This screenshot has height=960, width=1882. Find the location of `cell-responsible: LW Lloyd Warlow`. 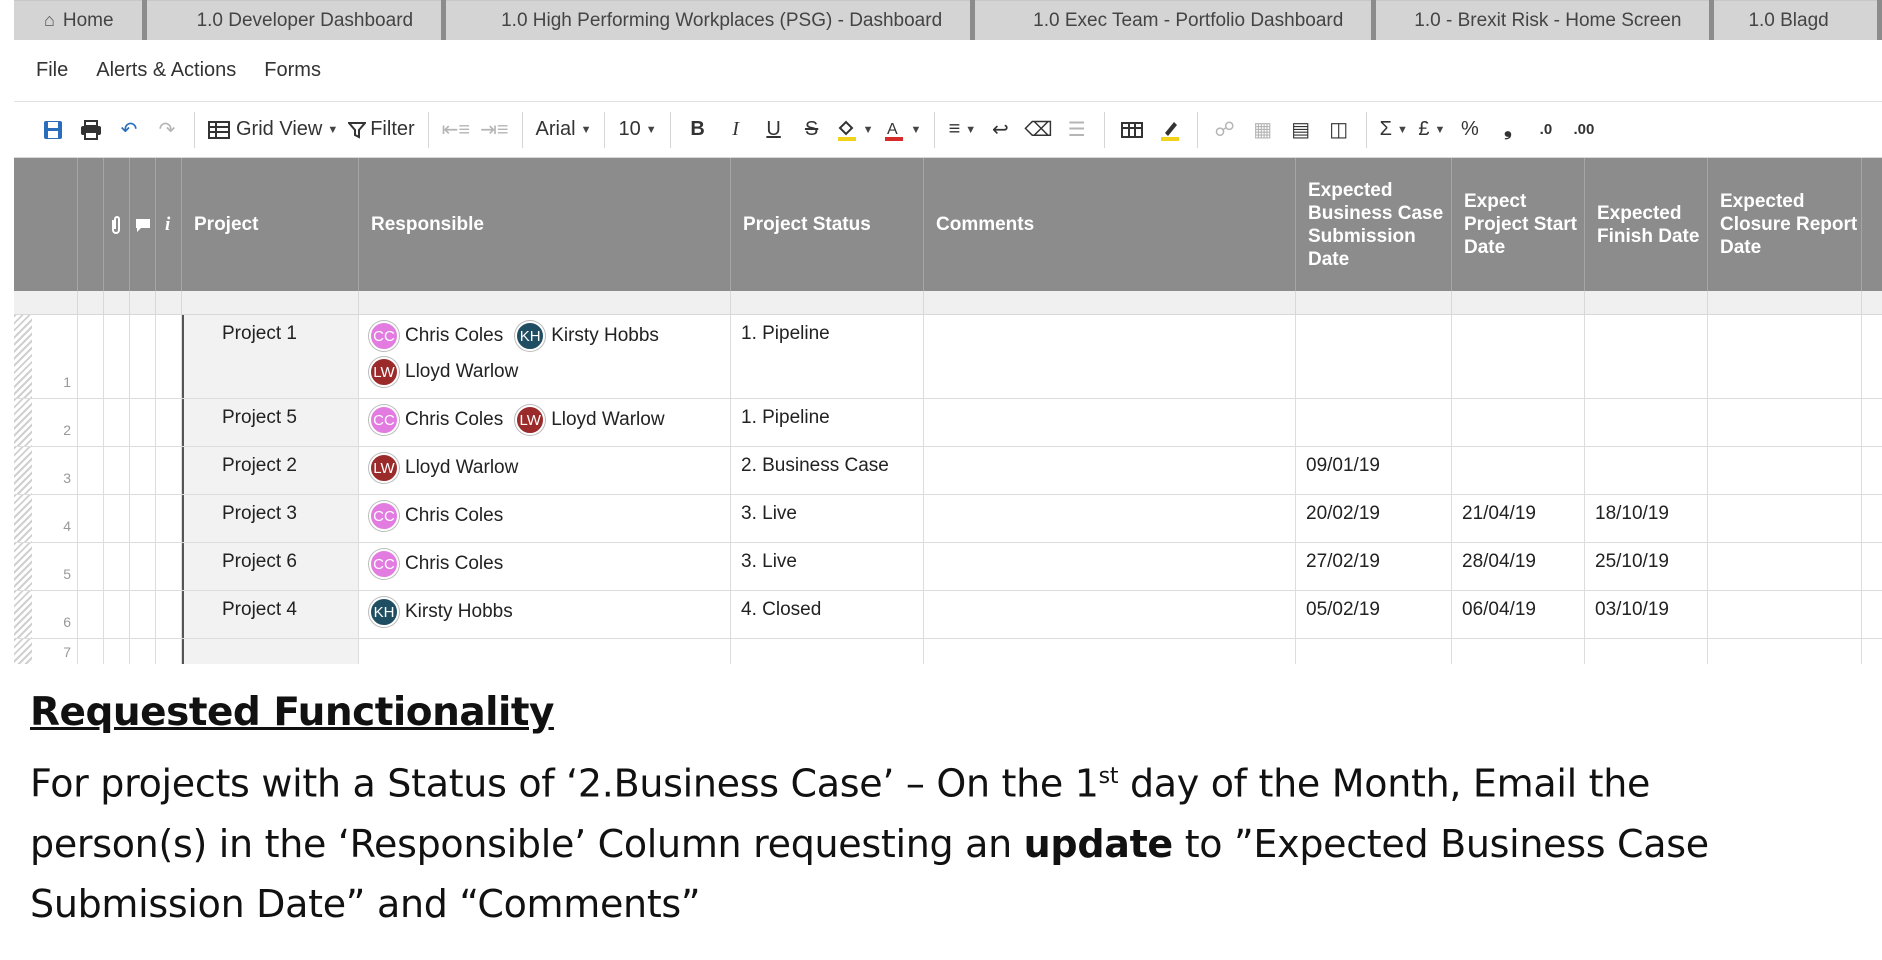

cell-responsible: LW Lloyd Warlow is located at coordinates (545, 470).